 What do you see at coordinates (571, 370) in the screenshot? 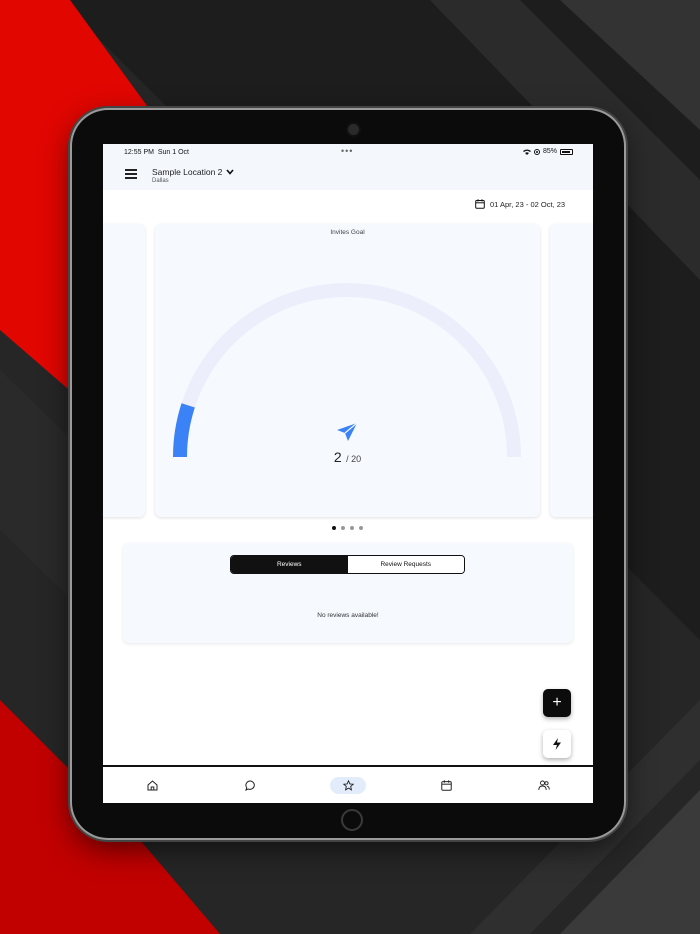
I see `carousel-card-next` at bounding box center [571, 370].